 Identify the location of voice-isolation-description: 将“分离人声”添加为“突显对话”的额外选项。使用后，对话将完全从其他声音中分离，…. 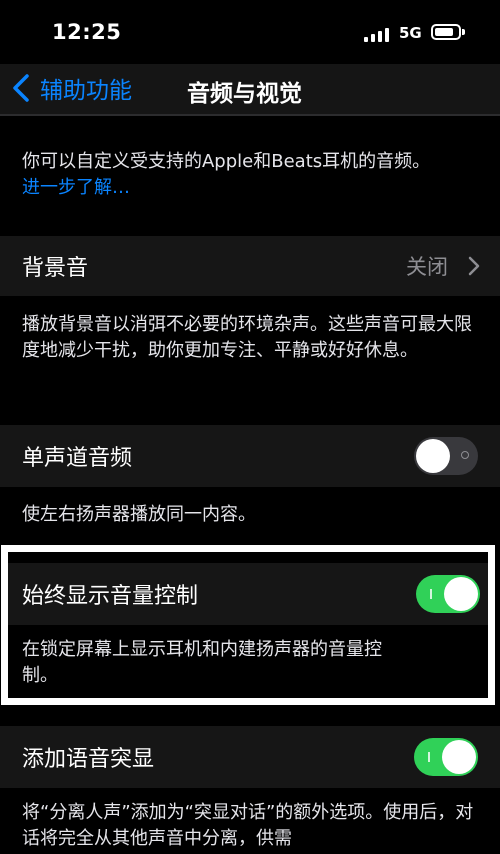
(248, 825).